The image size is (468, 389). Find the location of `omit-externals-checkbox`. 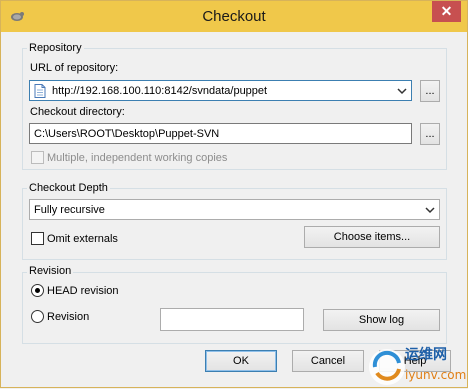

omit-externals-checkbox is located at coordinates (37, 238).